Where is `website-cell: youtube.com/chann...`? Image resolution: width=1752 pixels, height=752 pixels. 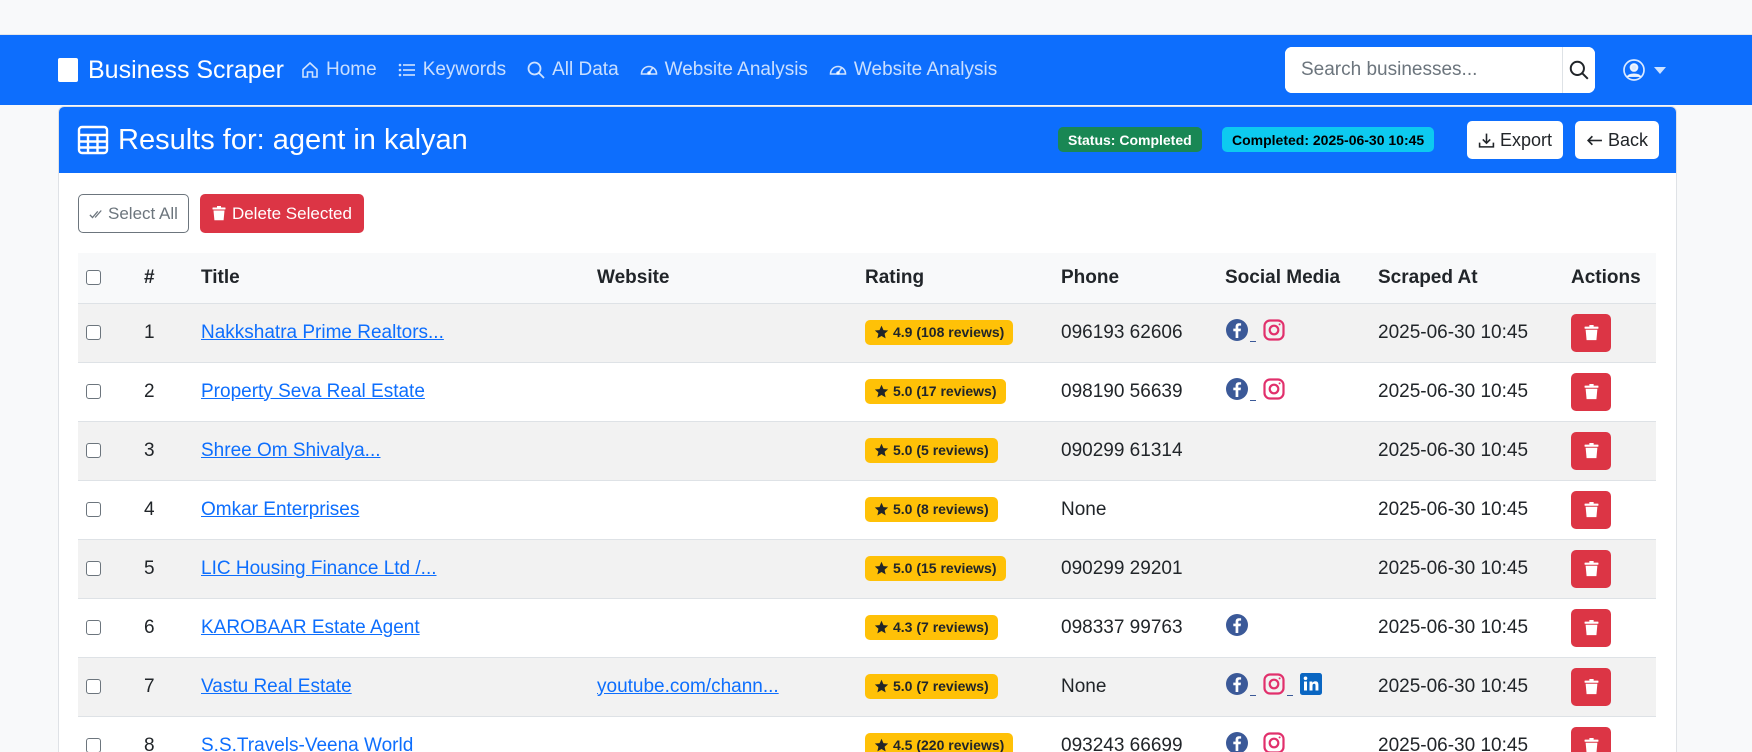 website-cell: youtube.com/chann... is located at coordinates (723, 687).